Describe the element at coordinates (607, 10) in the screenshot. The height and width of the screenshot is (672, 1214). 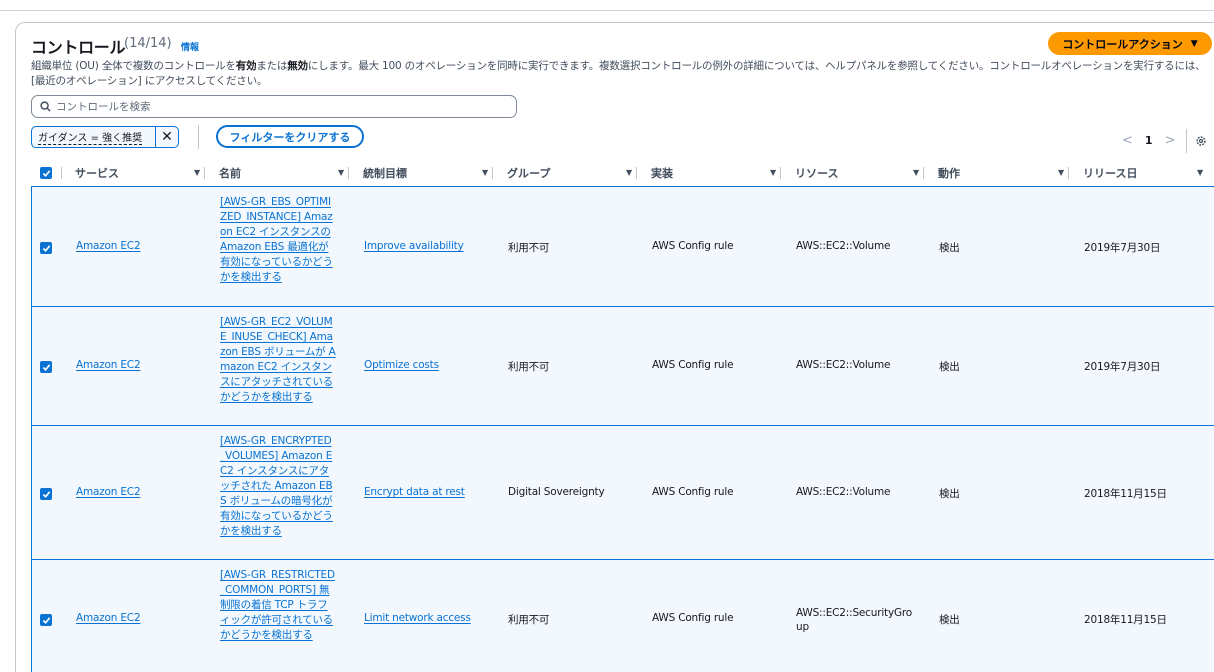
I see `top-divider` at that location.